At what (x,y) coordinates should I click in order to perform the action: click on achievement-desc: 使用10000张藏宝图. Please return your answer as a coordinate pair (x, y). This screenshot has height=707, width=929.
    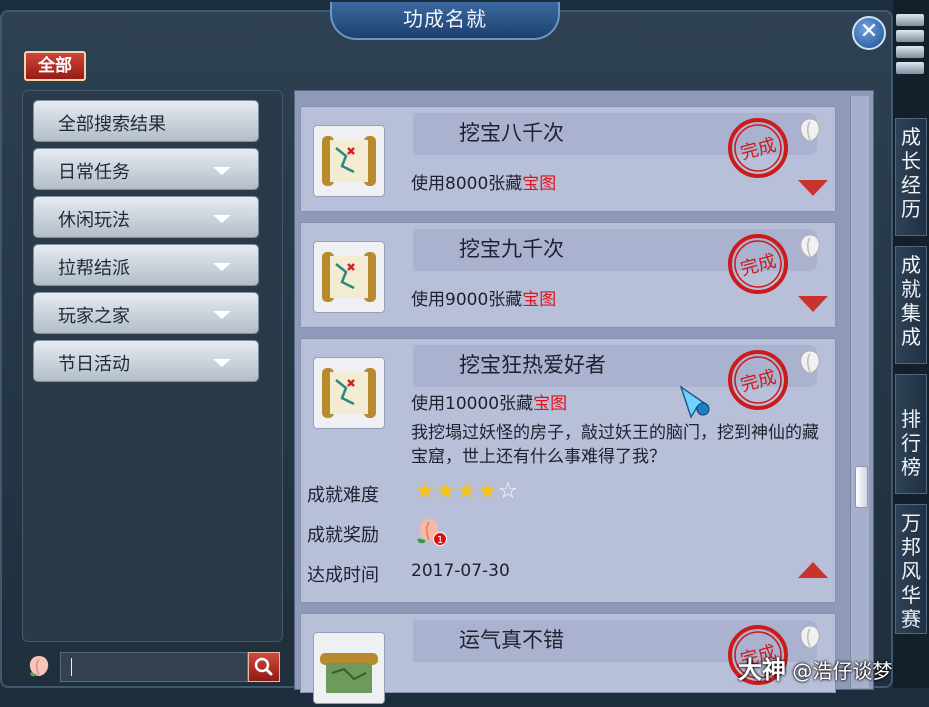
    Looking at the image, I should click on (489, 401).